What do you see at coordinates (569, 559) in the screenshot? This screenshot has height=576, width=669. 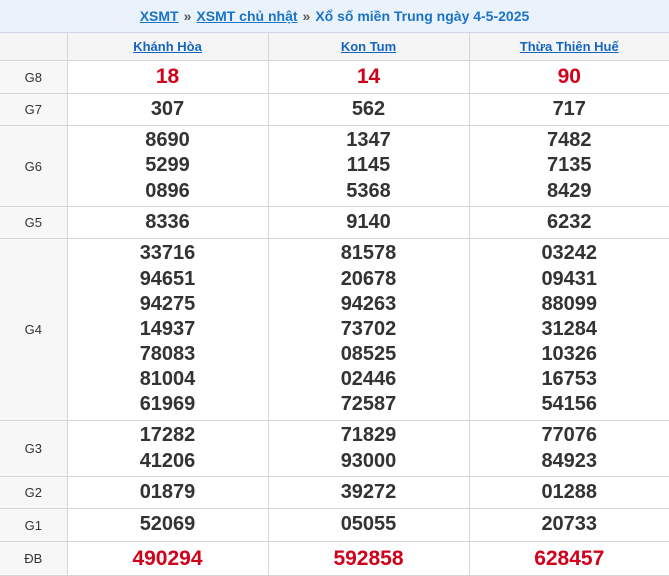 I see `prize-cell: 628457` at bounding box center [569, 559].